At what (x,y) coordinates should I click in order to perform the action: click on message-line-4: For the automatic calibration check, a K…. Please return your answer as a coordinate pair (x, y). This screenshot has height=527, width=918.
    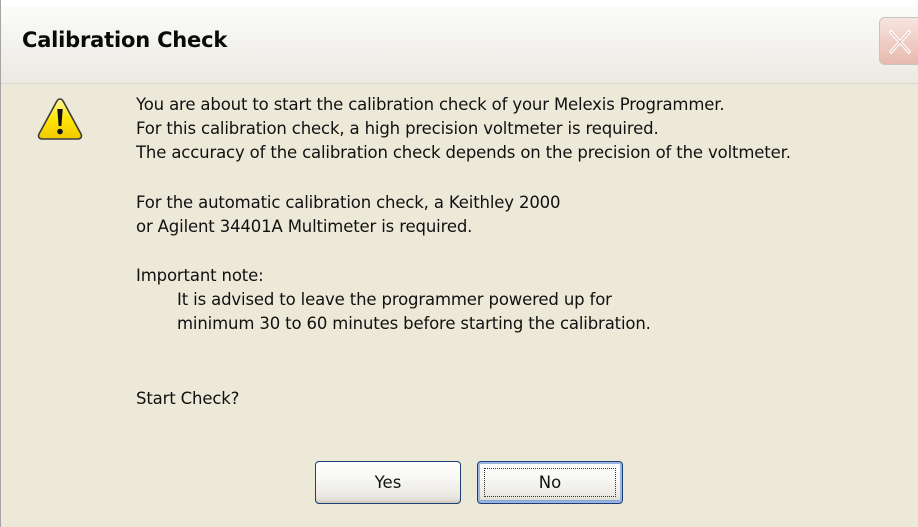
    Looking at the image, I should click on (348, 202).